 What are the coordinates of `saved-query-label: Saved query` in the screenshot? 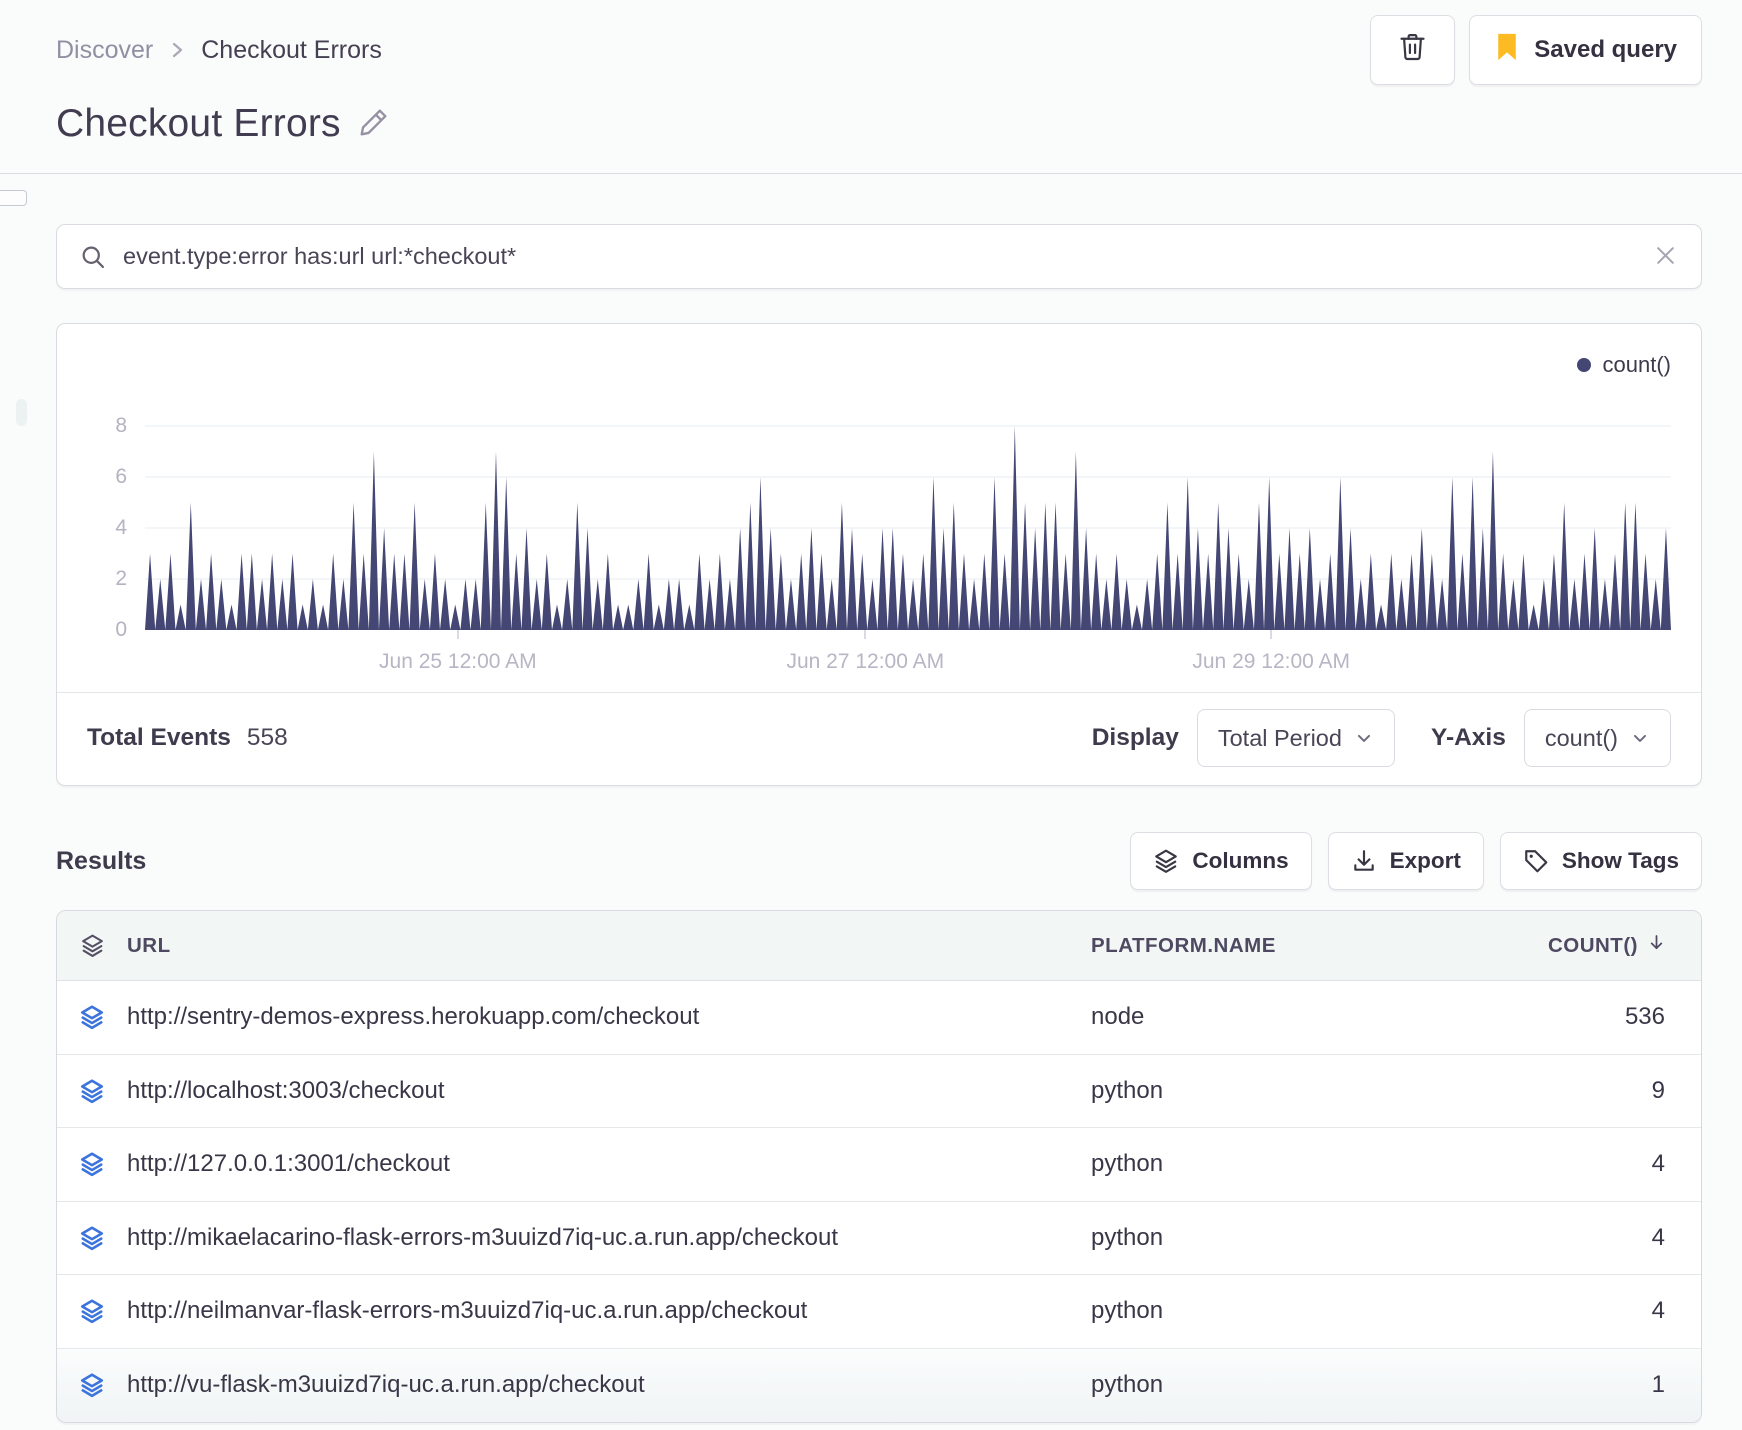 It's located at (1605, 49).